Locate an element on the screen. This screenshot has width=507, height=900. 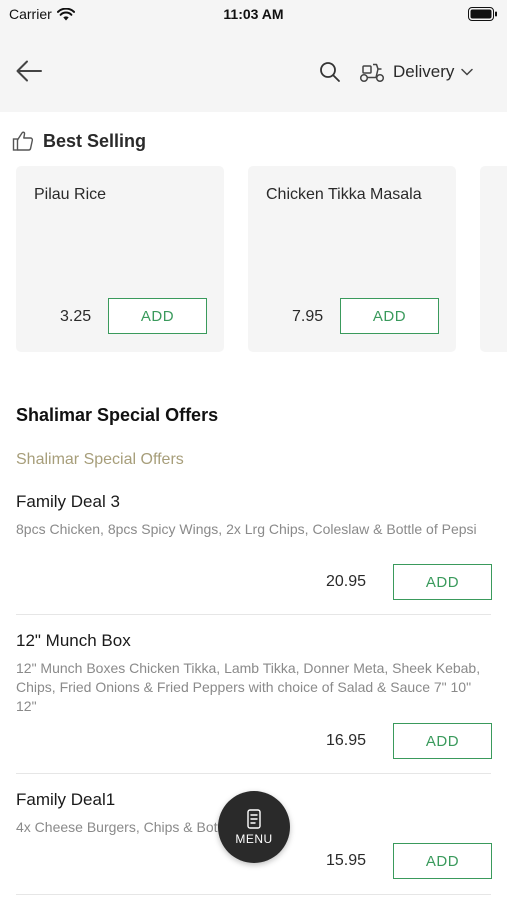
menu-fab-label: MENU is located at coordinates (254, 838).